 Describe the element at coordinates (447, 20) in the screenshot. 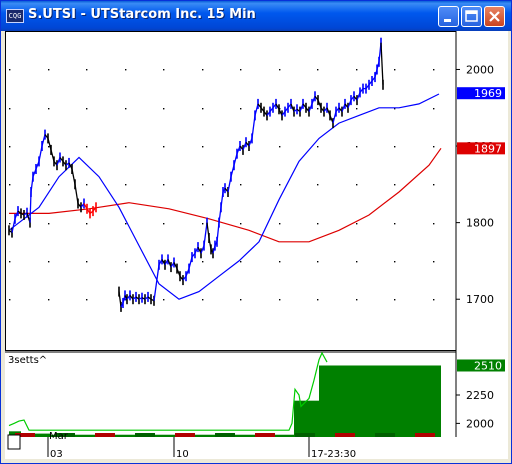

I see `minimize-icon` at that location.